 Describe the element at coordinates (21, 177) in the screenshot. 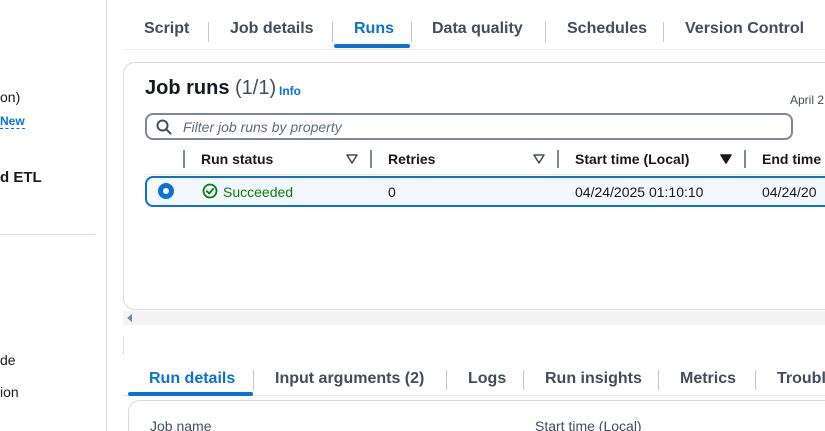

I see `sidebar-job-title: d ETL` at that location.